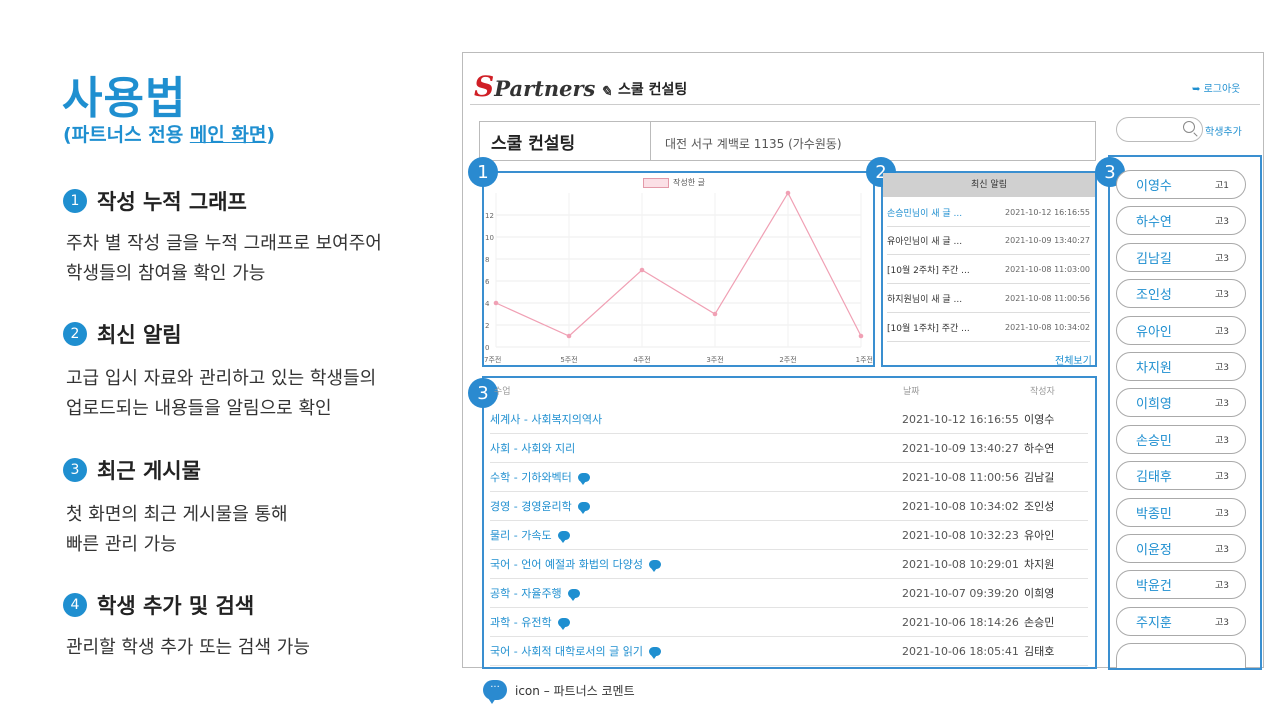 Image resolution: width=1276 pixels, height=716 pixels. What do you see at coordinates (864, 359) in the screenshot?
I see `x-tick-label: 1주전` at bounding box center [864, 359].